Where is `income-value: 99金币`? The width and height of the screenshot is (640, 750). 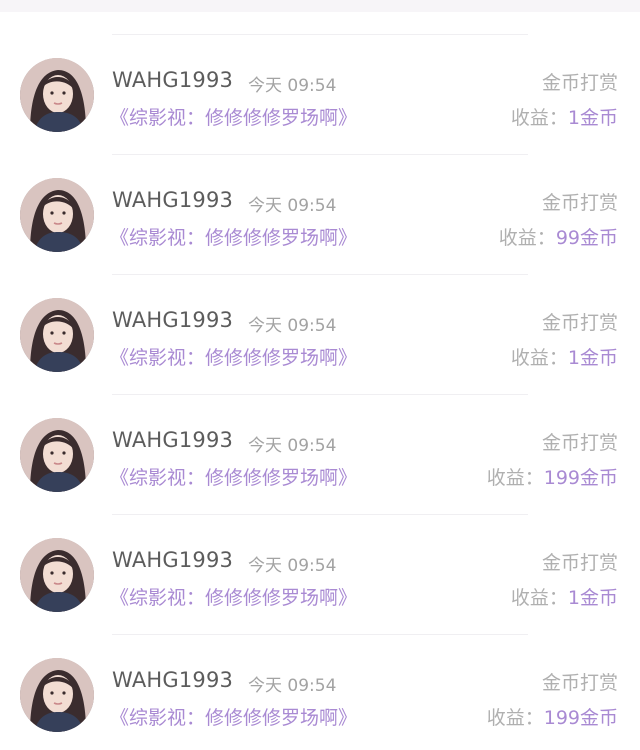 income-value: 99金币 is located at coordinates (586, 238).